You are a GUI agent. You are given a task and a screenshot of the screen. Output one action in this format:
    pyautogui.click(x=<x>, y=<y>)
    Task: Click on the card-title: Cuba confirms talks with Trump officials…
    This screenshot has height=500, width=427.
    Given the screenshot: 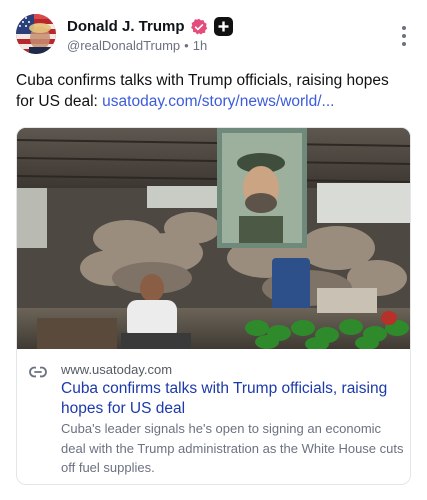 What is the action you would take?
    pyautogui.click(x=232, y=399)
    